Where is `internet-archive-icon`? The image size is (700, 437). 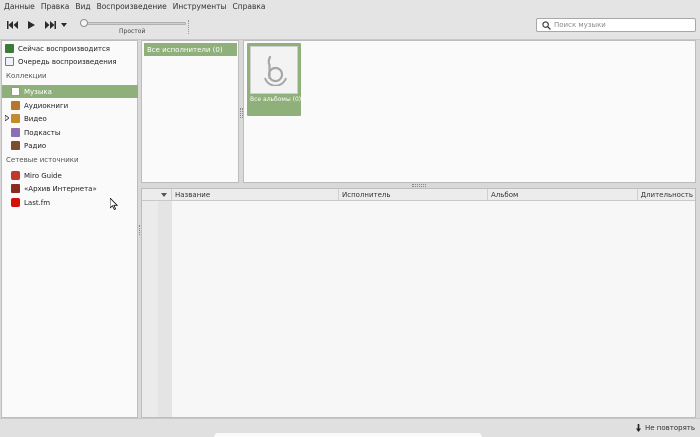 internet-archive-icon is located at coordinates (15, 188).